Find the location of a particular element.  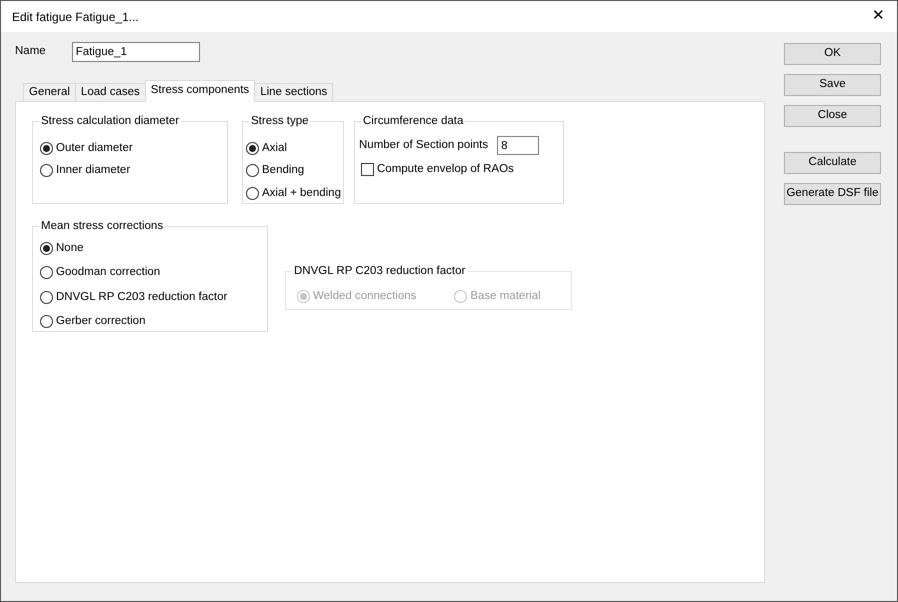

radio-option: Inner diameter is located at coordinates (133, 171).